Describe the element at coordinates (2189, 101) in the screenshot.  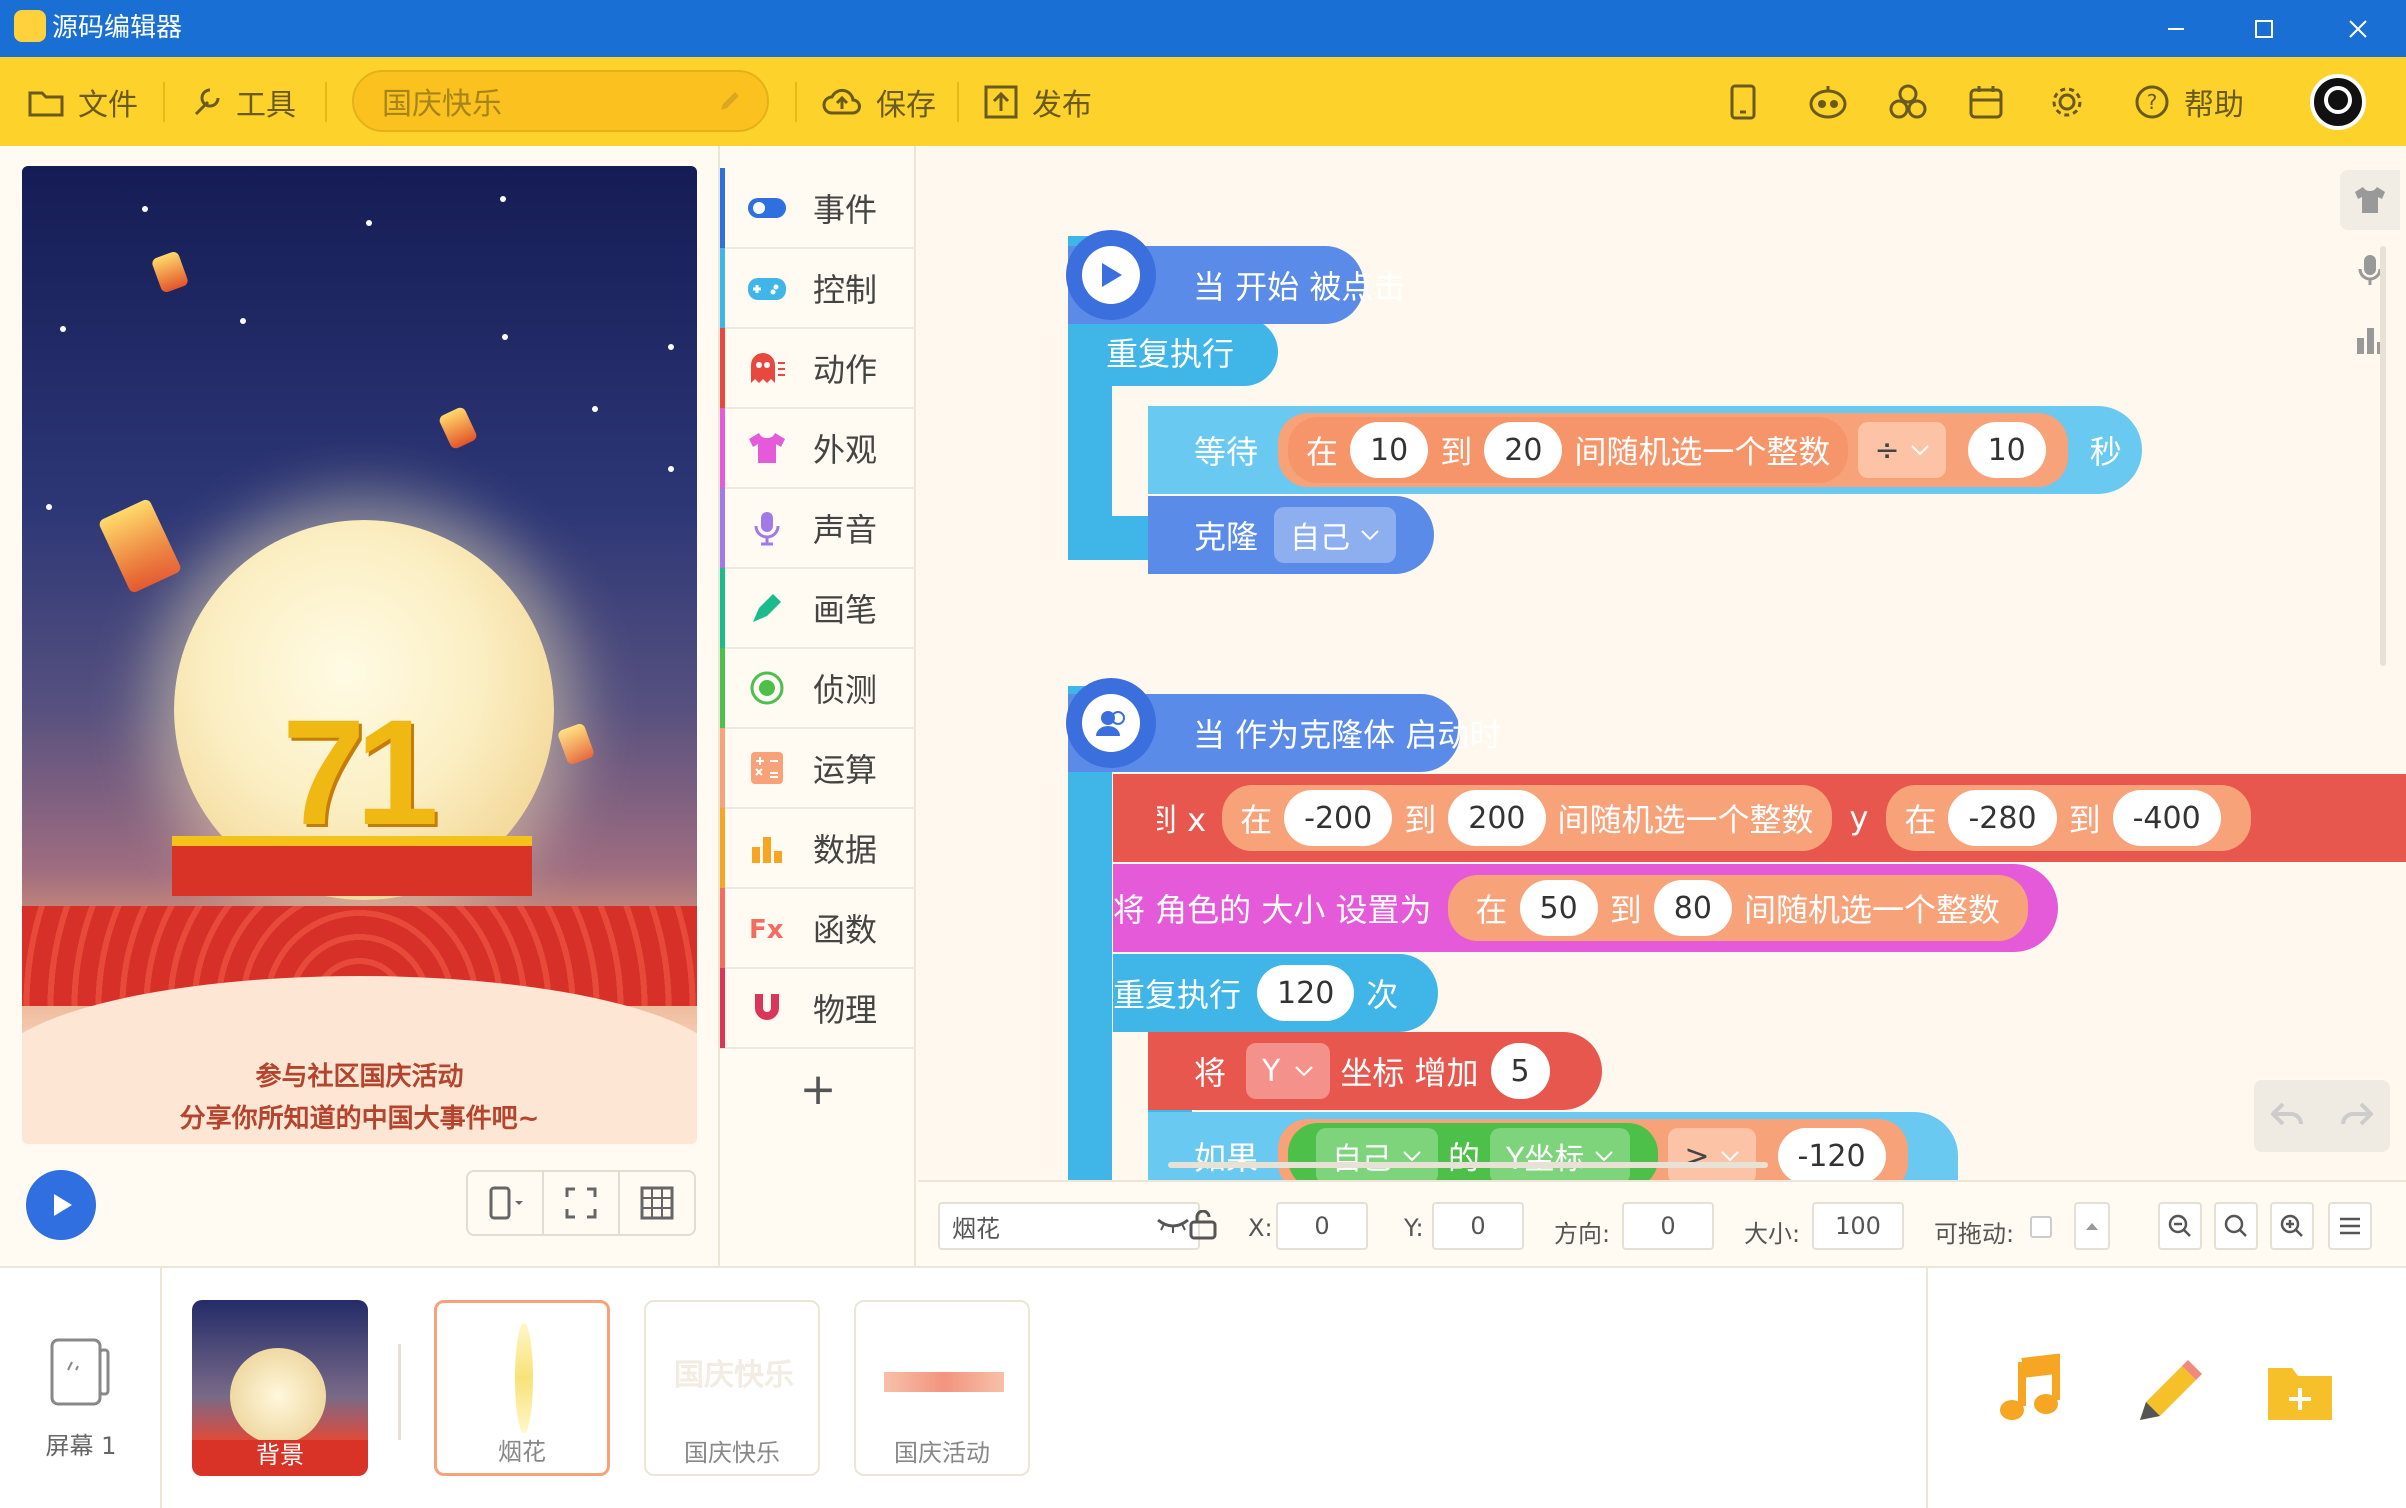
I see `help-button: ? 帮助` at that location.